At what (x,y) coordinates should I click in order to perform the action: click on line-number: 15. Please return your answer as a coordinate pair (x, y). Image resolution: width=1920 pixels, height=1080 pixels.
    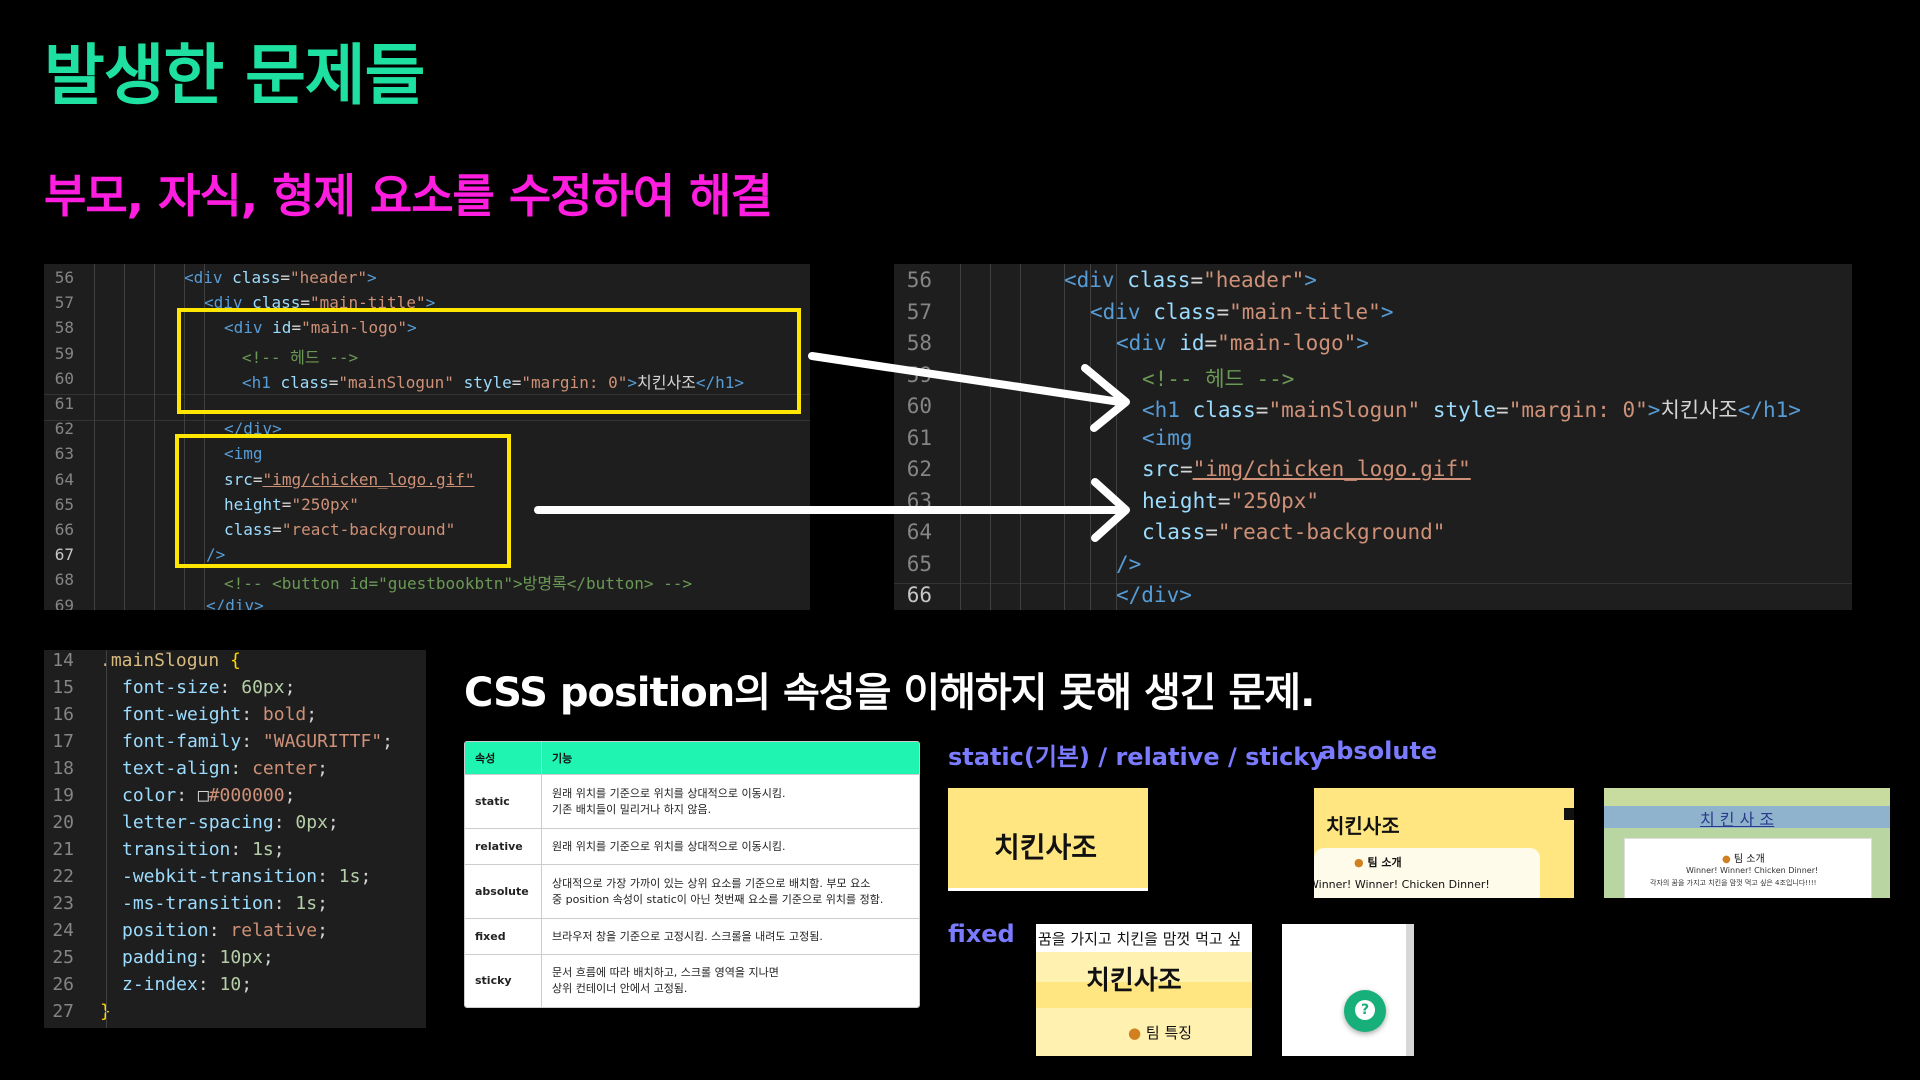
    Looking at the image, I should click on (63, 687).